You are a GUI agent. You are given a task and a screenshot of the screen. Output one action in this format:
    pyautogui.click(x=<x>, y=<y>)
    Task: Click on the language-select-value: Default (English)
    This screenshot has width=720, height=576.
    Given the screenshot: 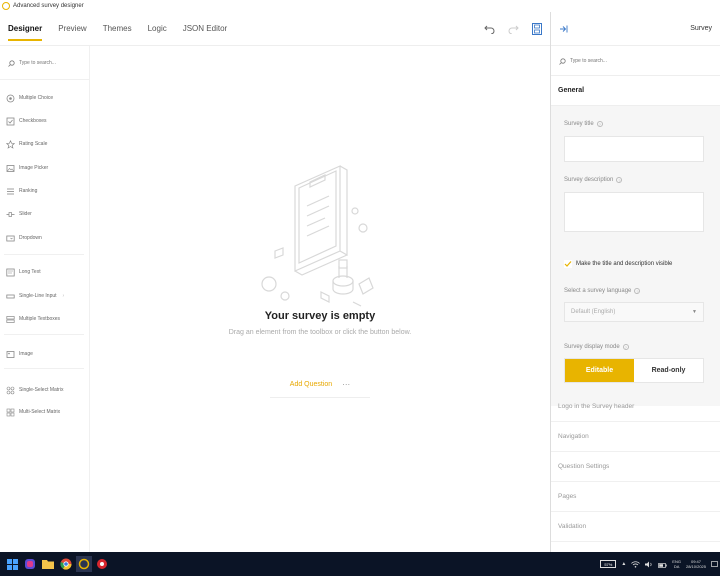 What is the action you would take?
    pyautogui.click(x=593, y=312)
    